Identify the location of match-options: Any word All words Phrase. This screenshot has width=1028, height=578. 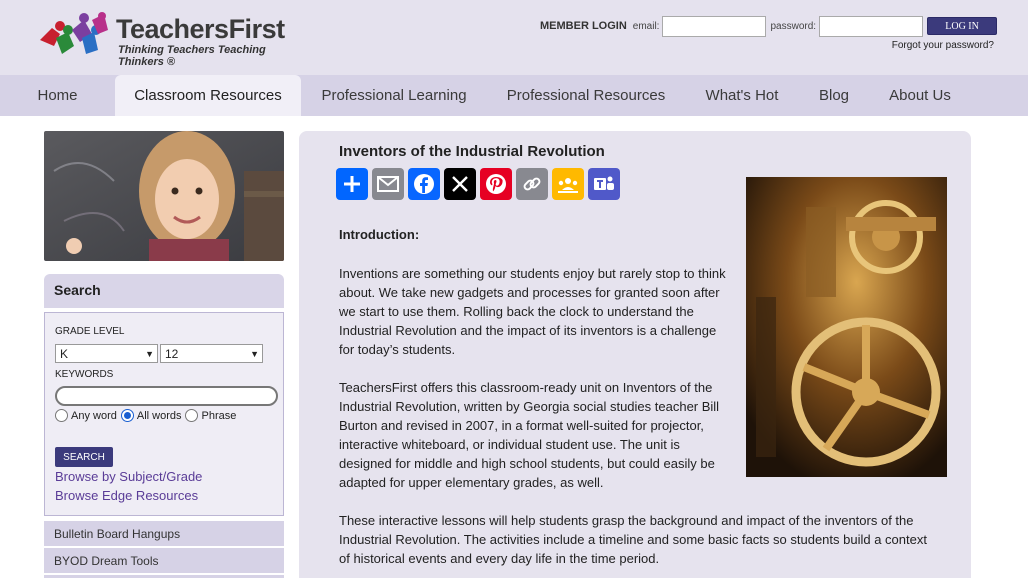
(147, 415).